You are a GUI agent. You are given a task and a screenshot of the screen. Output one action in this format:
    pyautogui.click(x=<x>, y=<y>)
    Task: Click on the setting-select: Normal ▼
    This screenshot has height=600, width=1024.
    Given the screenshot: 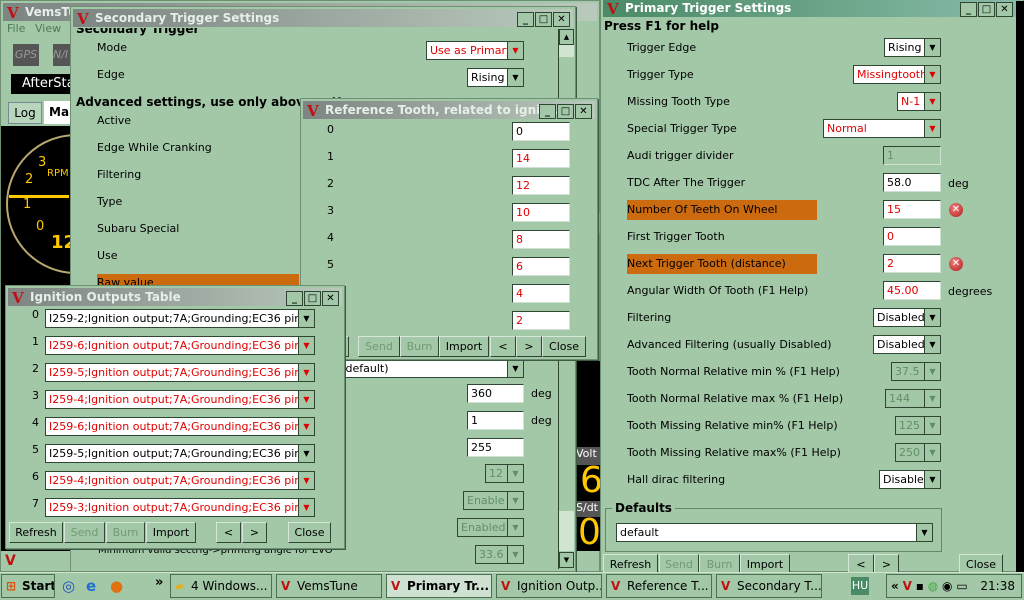 What is the action you would take?
    pyautogui.click(x=882, y=128)
    